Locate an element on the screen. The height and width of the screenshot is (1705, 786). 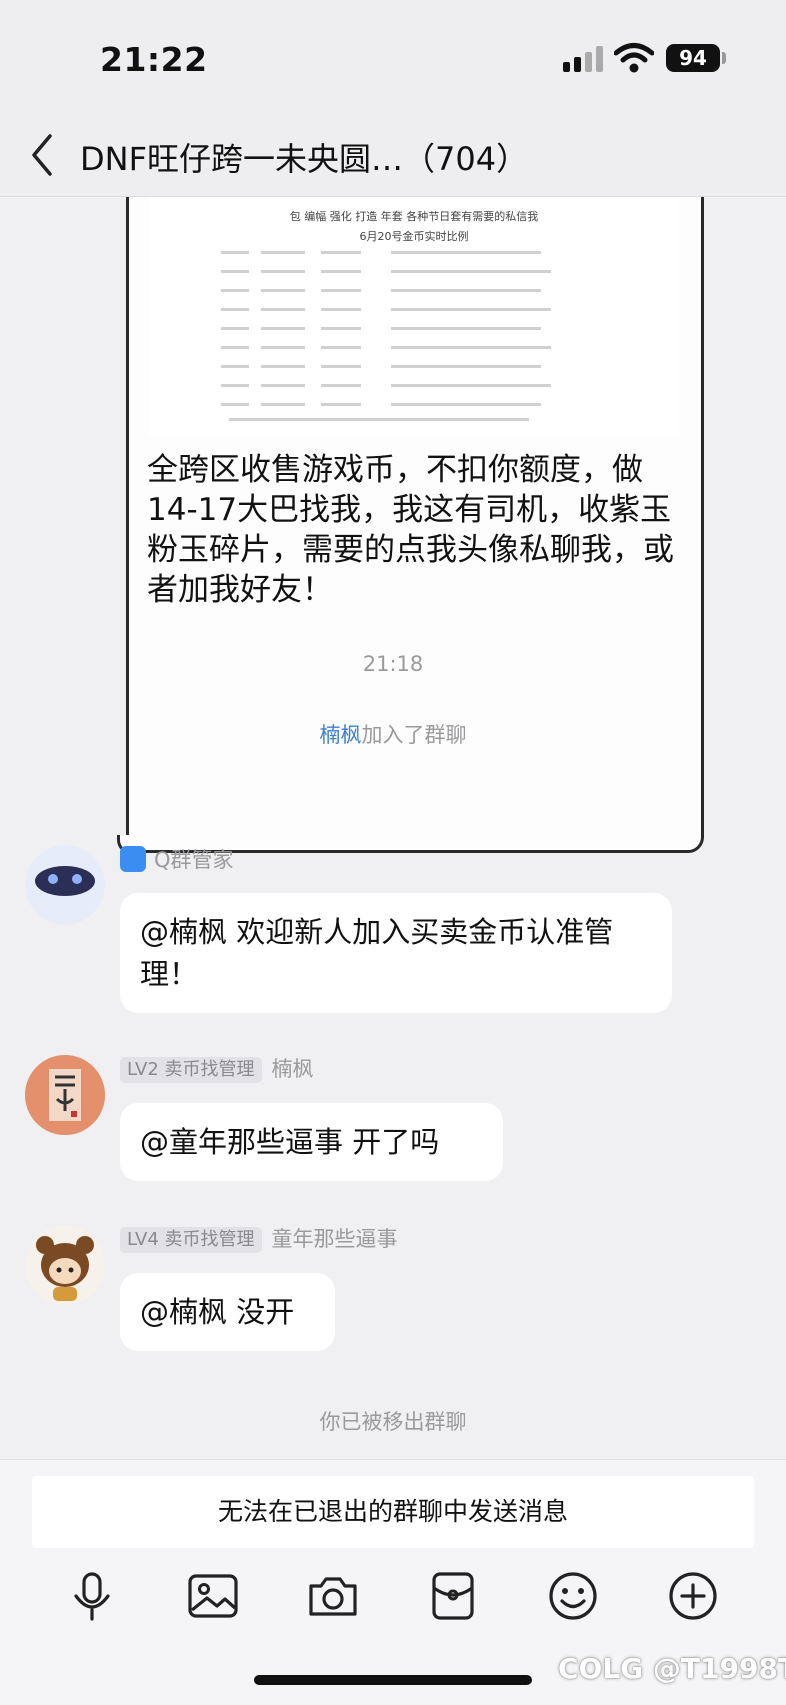
robot-avatar-icon is located at coordinates (65, 885).